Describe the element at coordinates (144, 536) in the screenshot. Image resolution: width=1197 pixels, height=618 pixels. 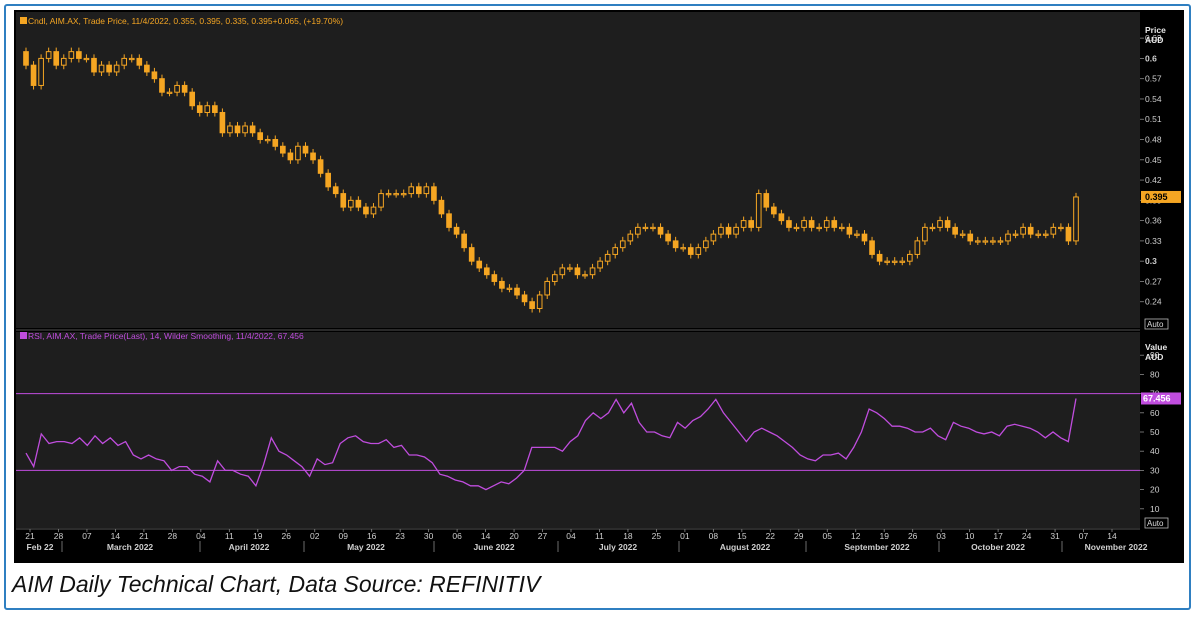
I see `x-day-label: 21` at that location.